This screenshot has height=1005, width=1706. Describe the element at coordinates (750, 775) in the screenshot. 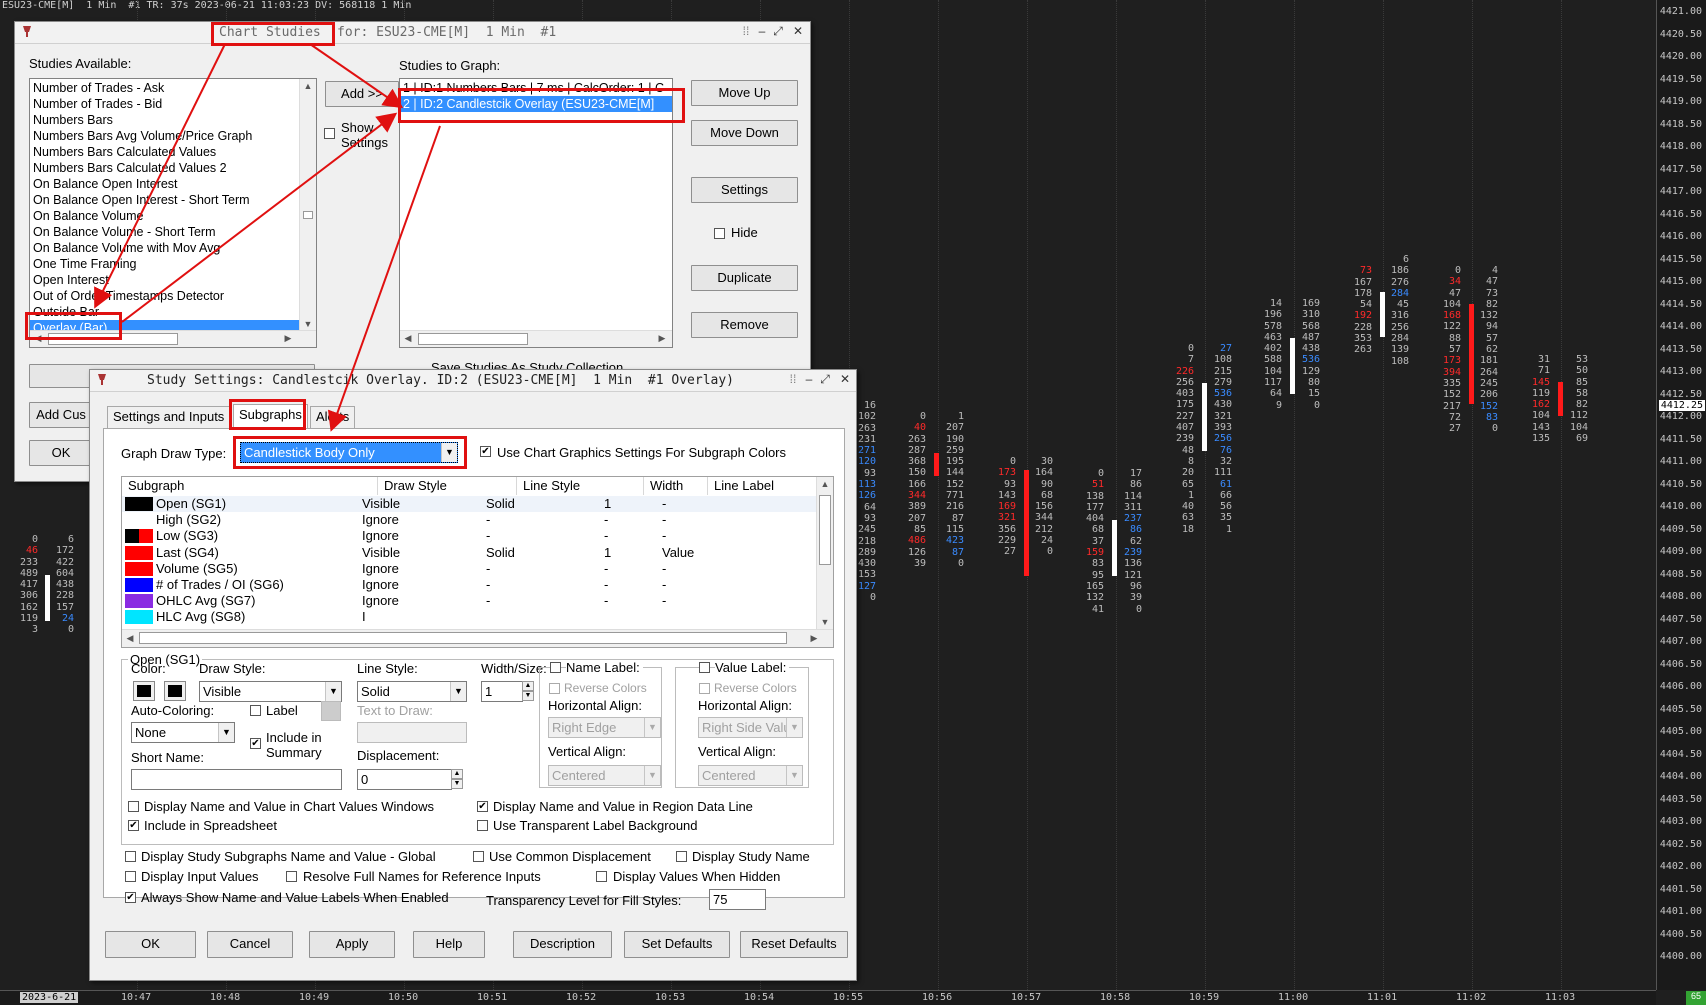

I see `value-vertical-align-select: Centered ▼` at that location.